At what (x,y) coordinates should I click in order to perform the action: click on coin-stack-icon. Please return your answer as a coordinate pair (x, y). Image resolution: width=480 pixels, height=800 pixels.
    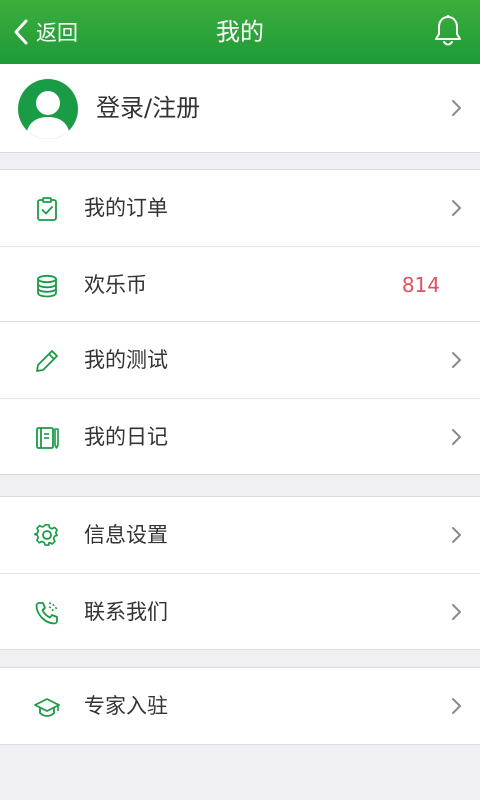
    Looking at the image, I should click on (47, 286).